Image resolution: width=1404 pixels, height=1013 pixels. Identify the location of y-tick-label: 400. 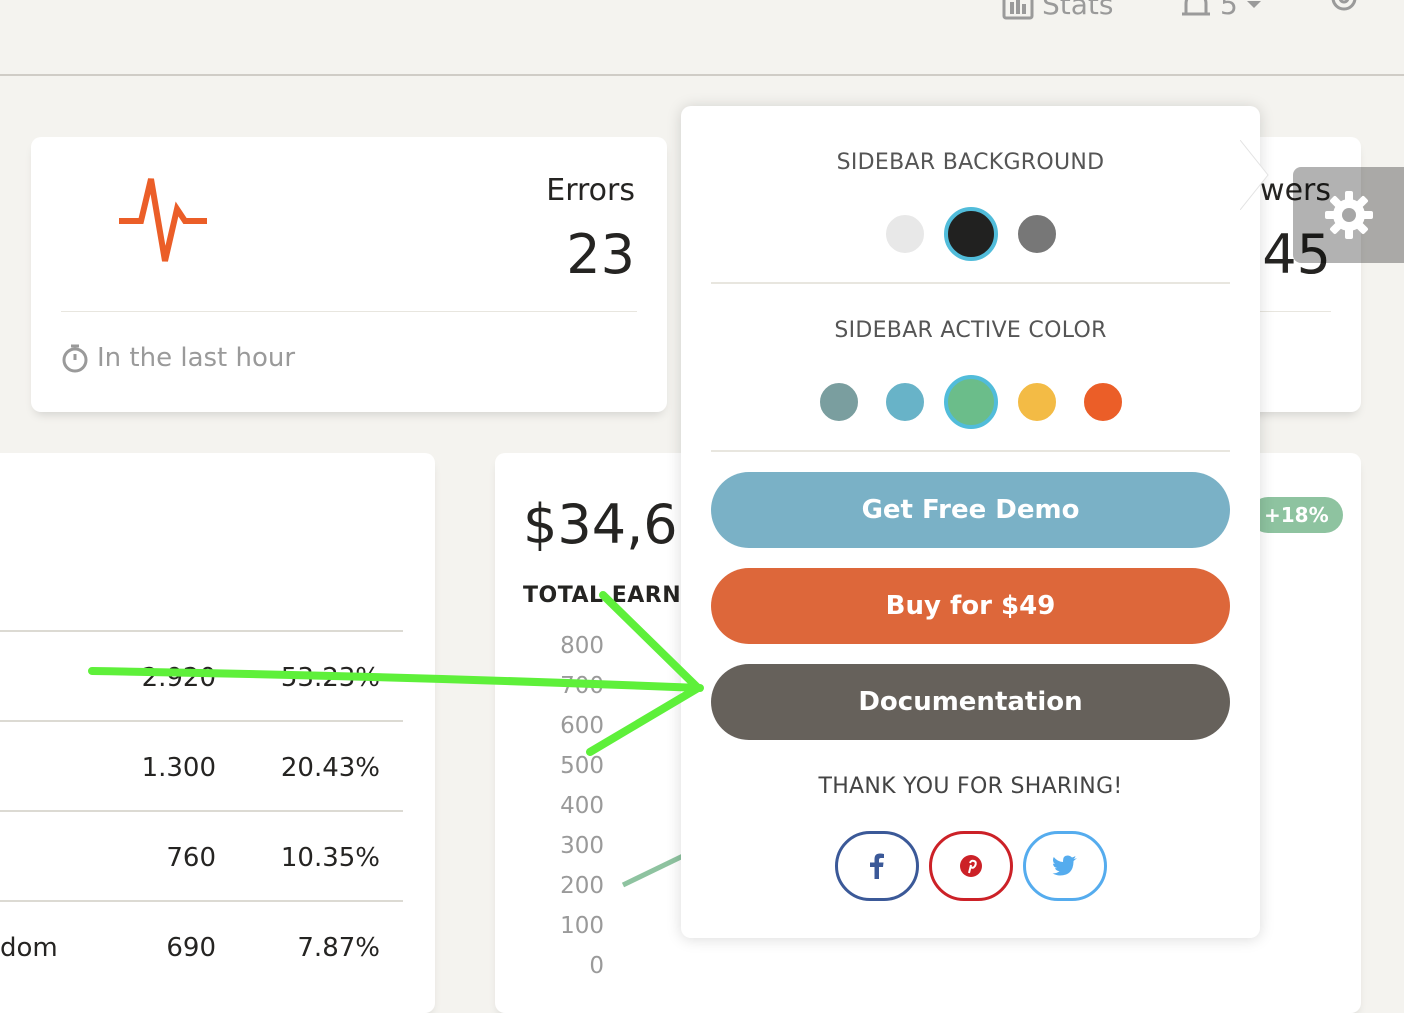
(582, 806).